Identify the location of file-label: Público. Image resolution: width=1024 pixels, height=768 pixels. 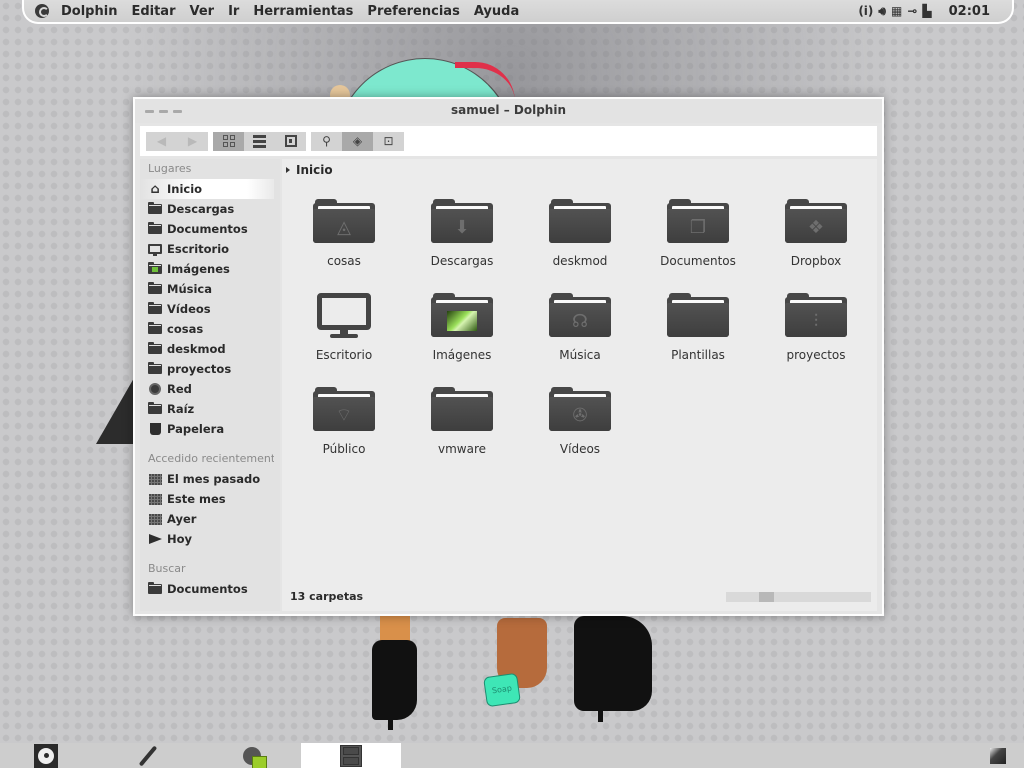
(344, 449).